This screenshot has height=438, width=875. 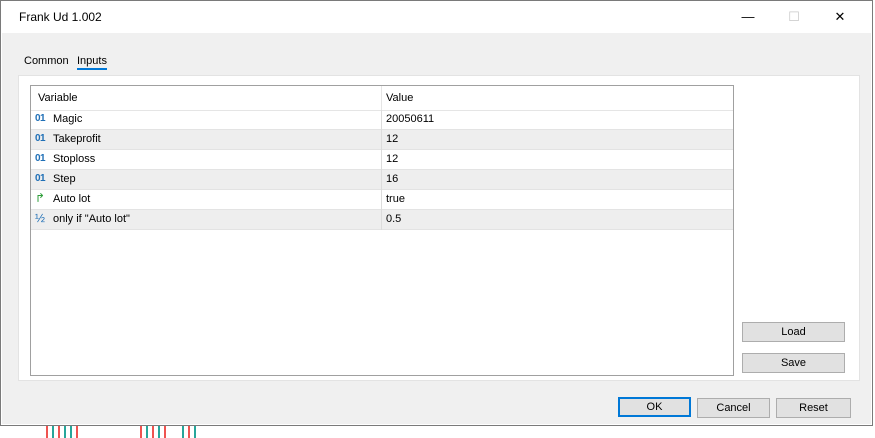 What do you see at coordinates (40, 198) in the screenshot?
I see `boolean-type-icon: ↱` at bounding box center [40, 198].